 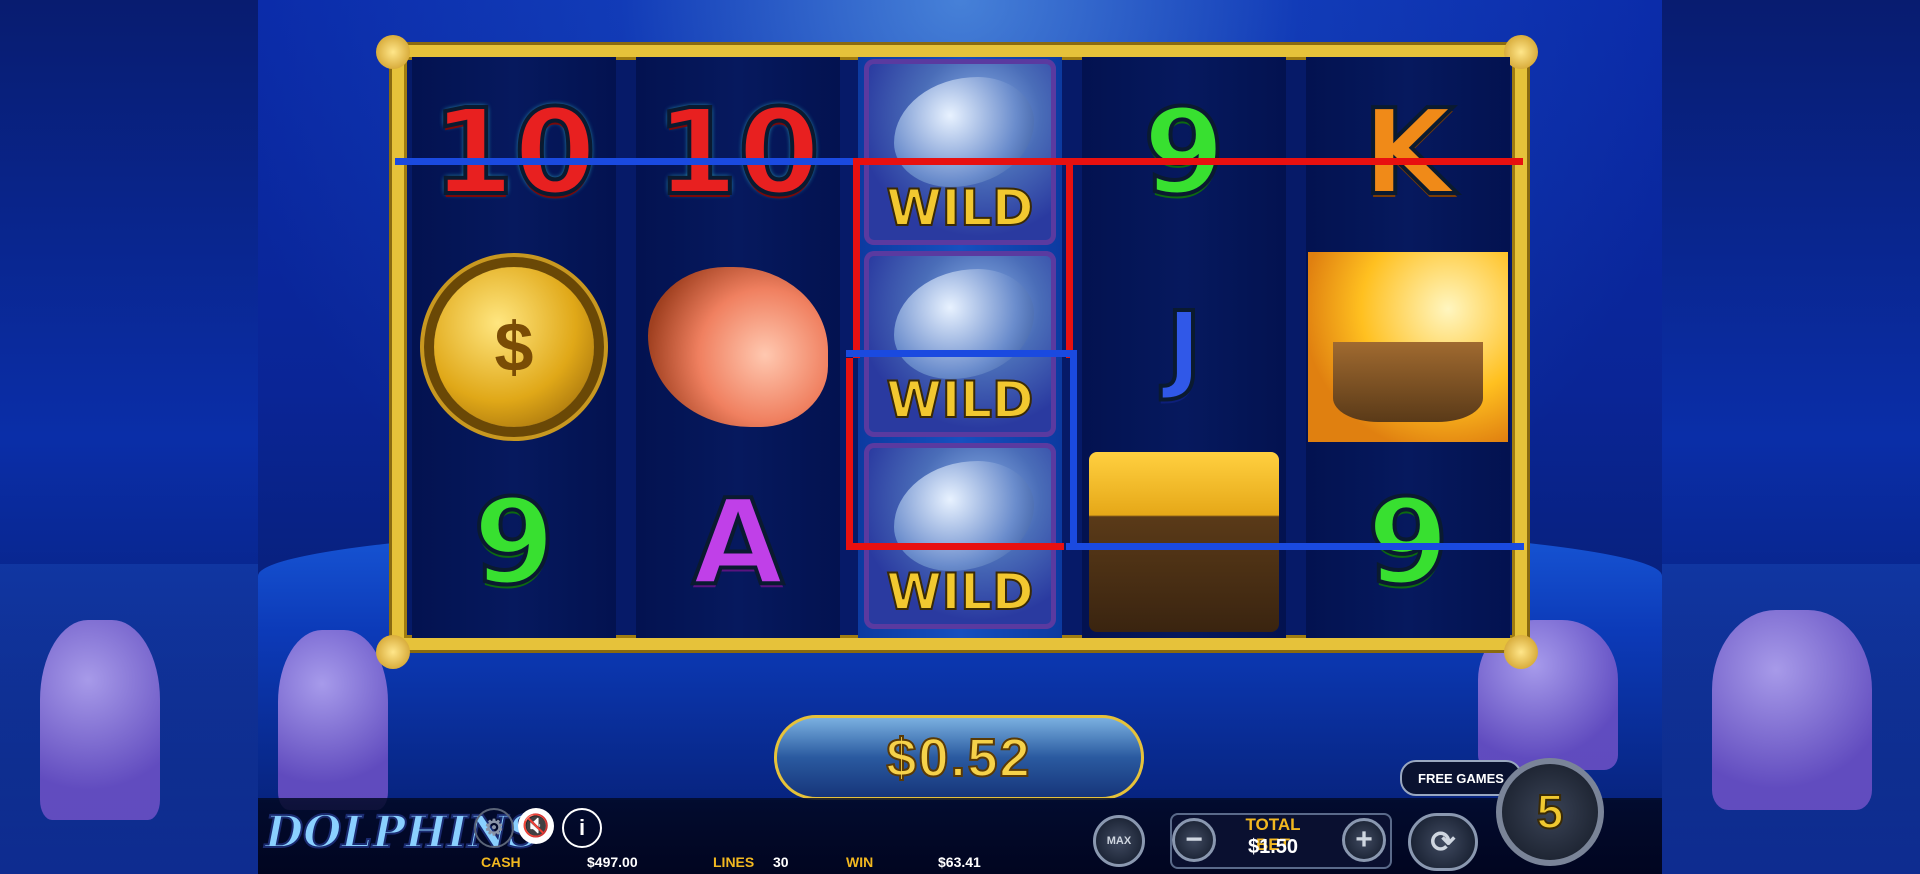 I want to click on ship-icon, so click(x=1408, y=347).